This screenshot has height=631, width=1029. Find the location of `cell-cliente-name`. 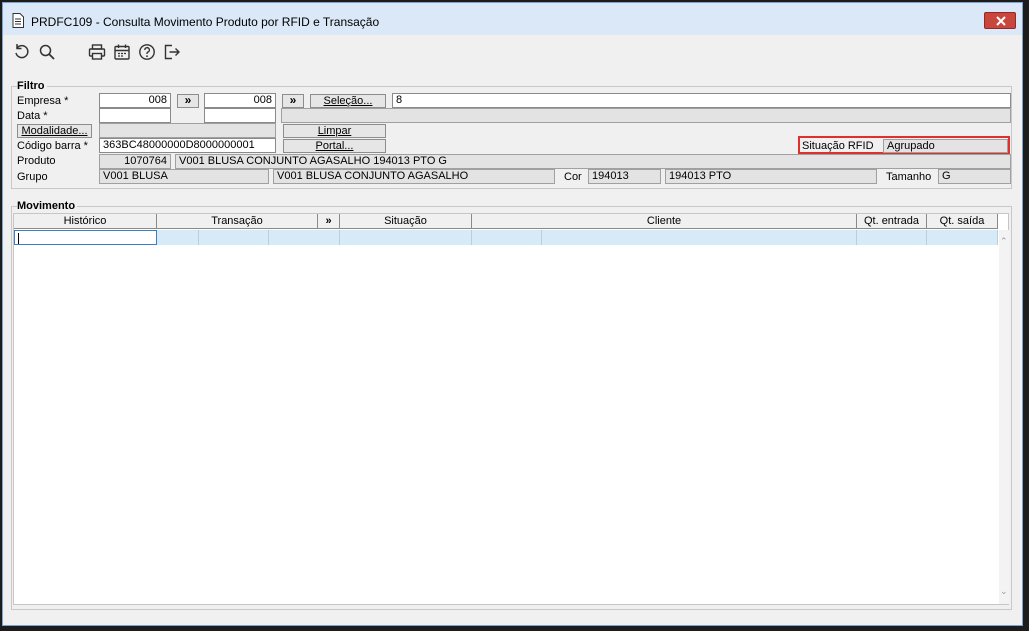

cell-cliente-name is located at coordinates (699, 237).